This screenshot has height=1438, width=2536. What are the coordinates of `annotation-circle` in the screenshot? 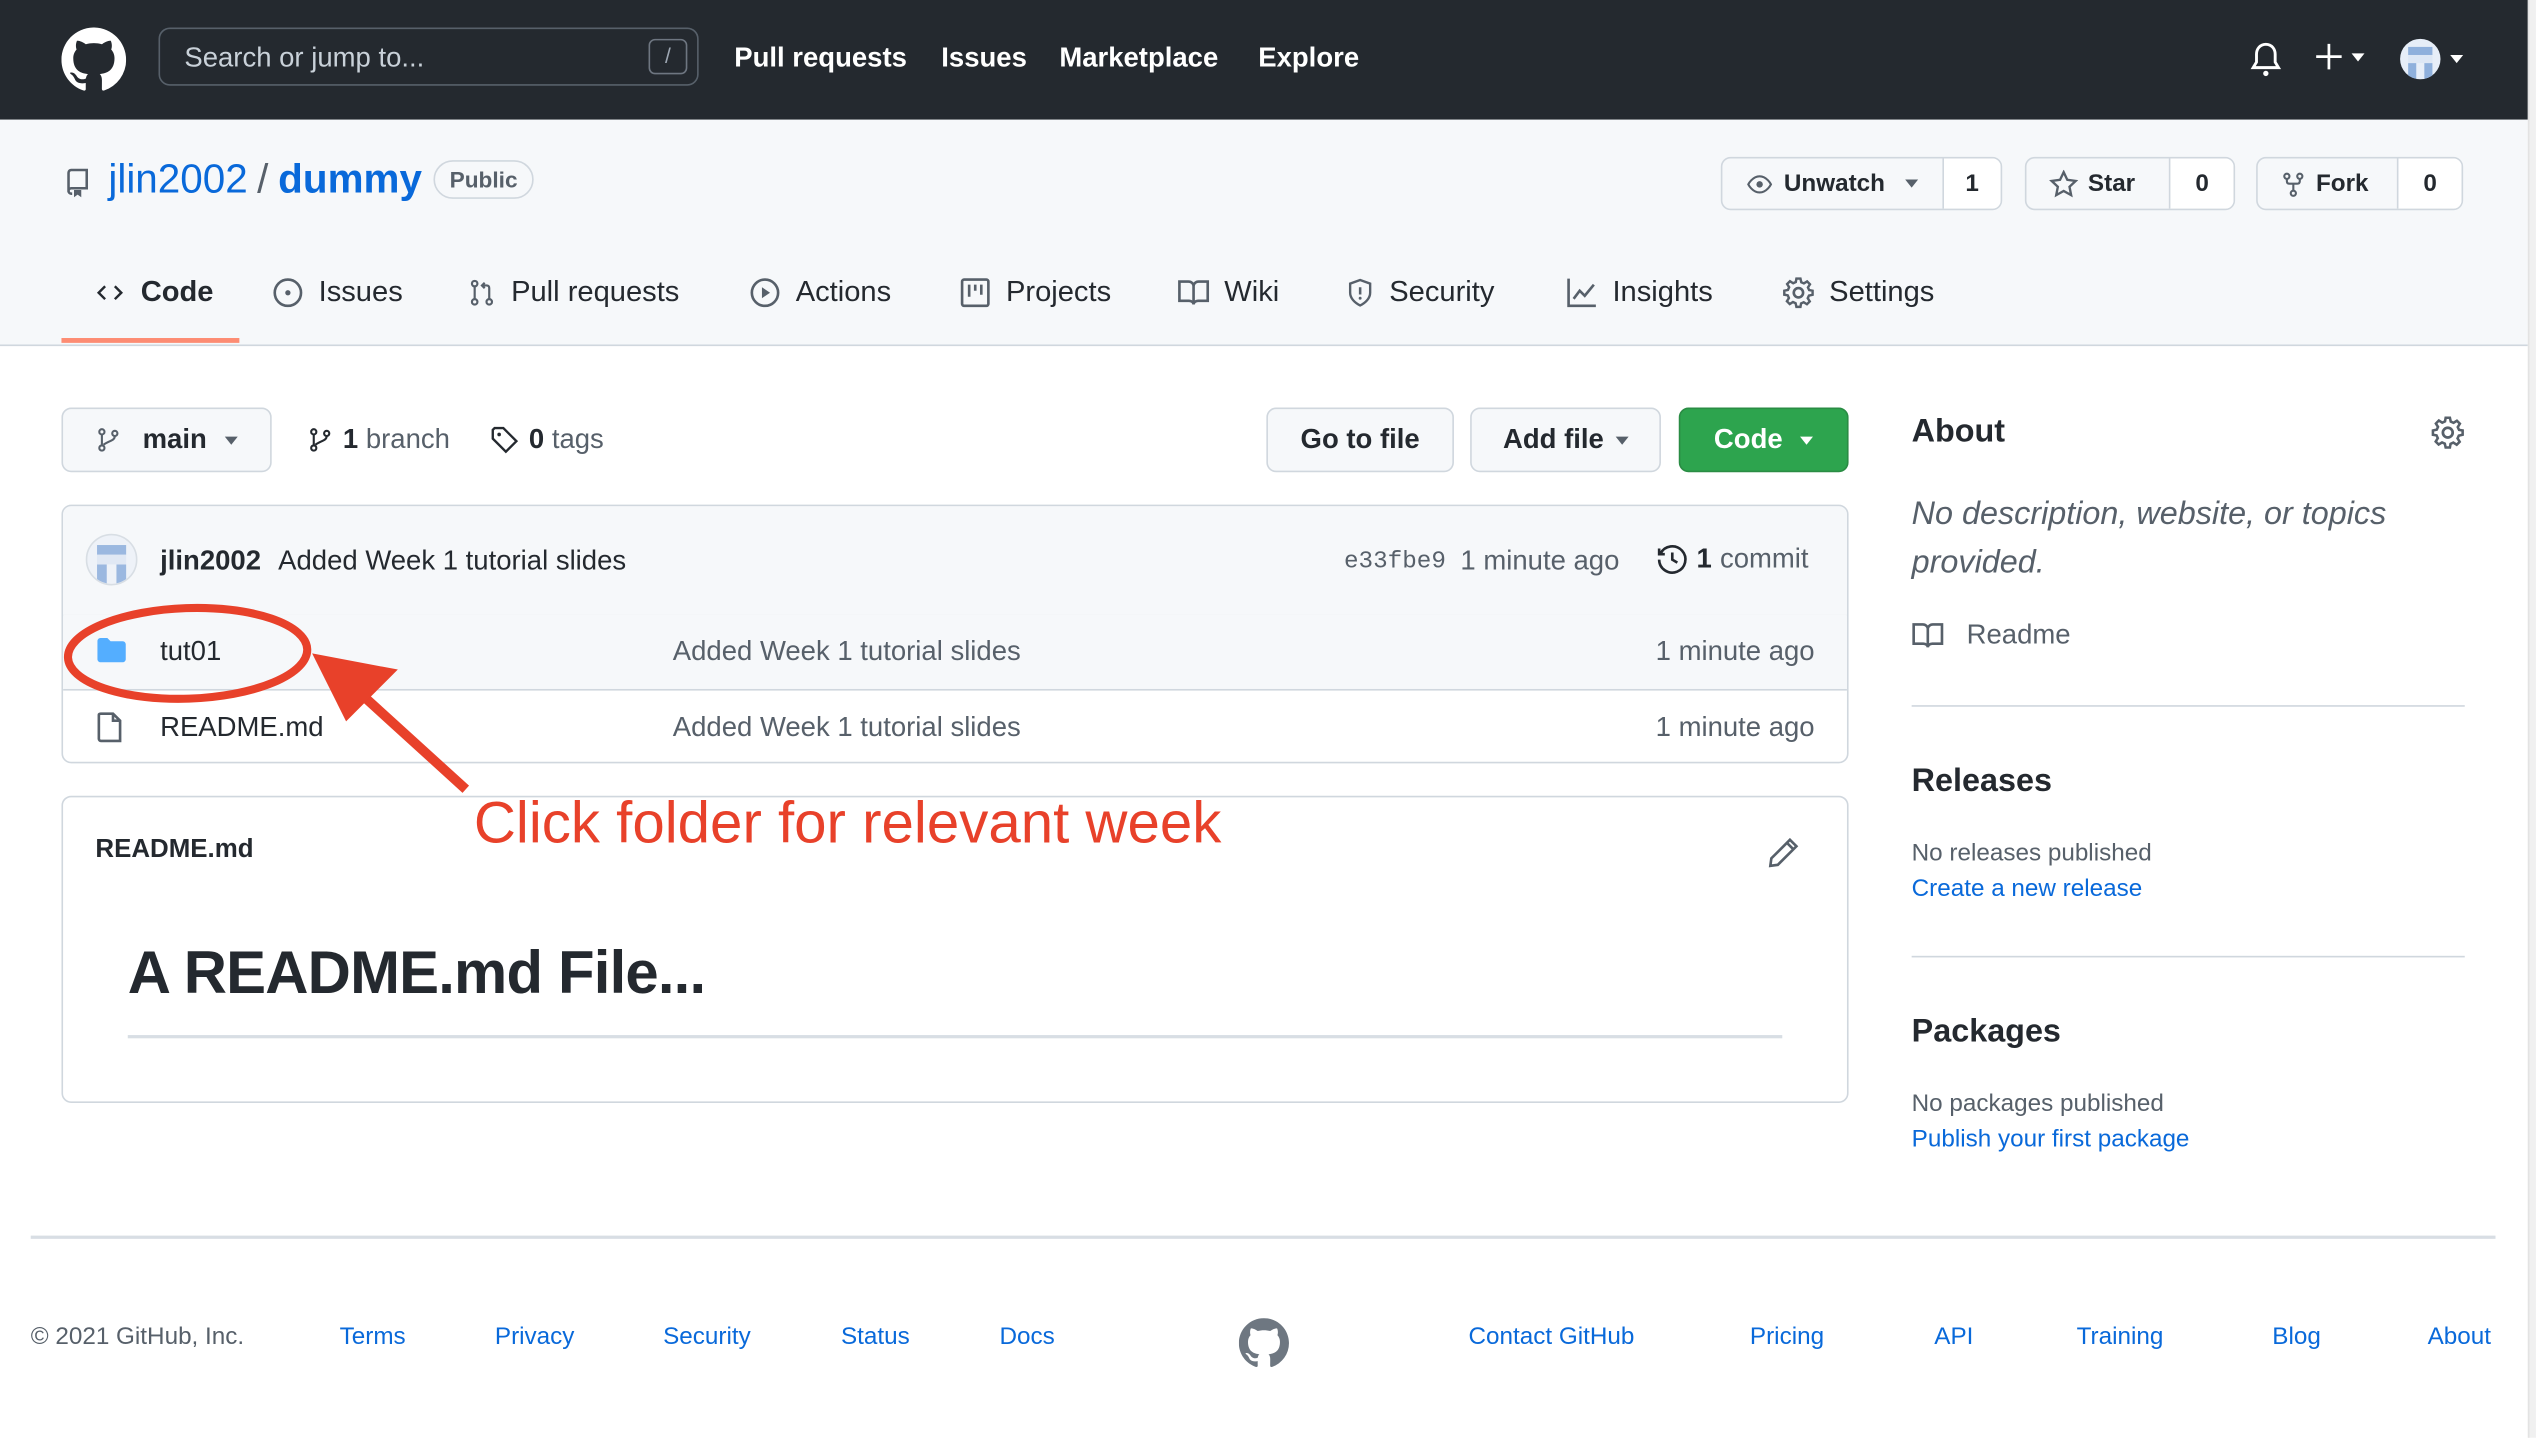 It's located at (187, 653).